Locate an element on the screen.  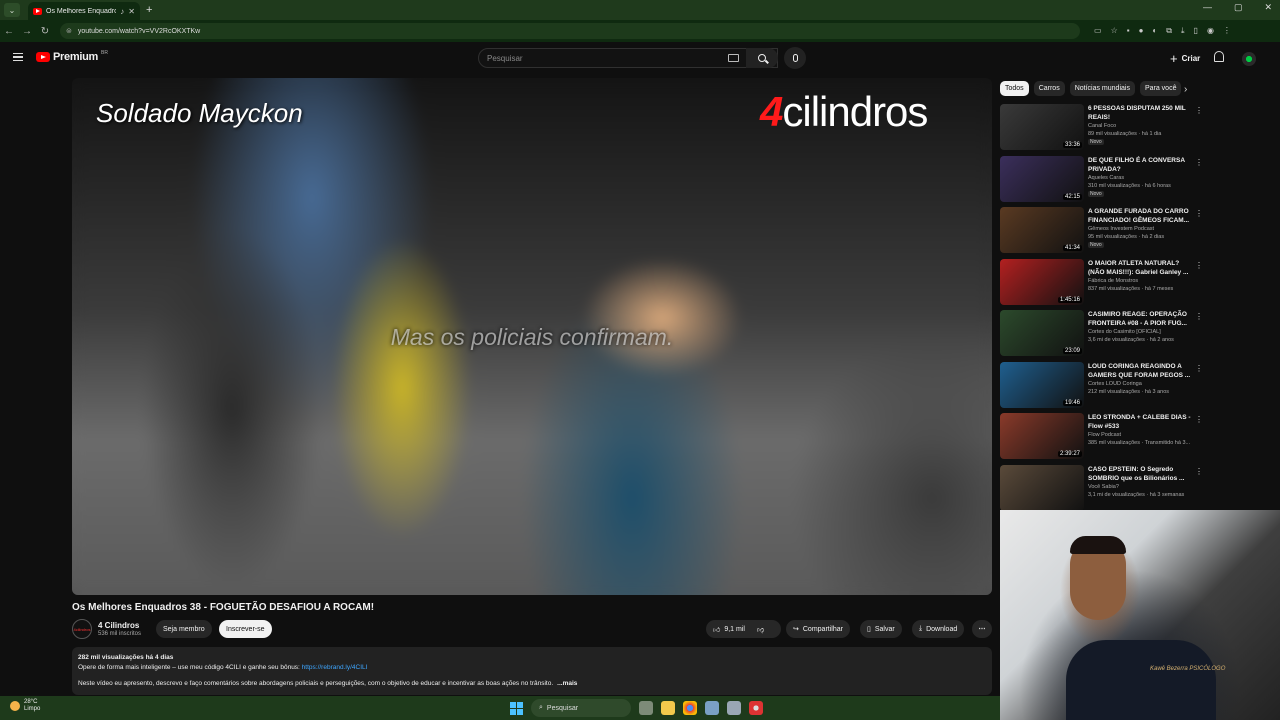
subscribe-button: Inscrever-se is located at coordinates (245, 629).